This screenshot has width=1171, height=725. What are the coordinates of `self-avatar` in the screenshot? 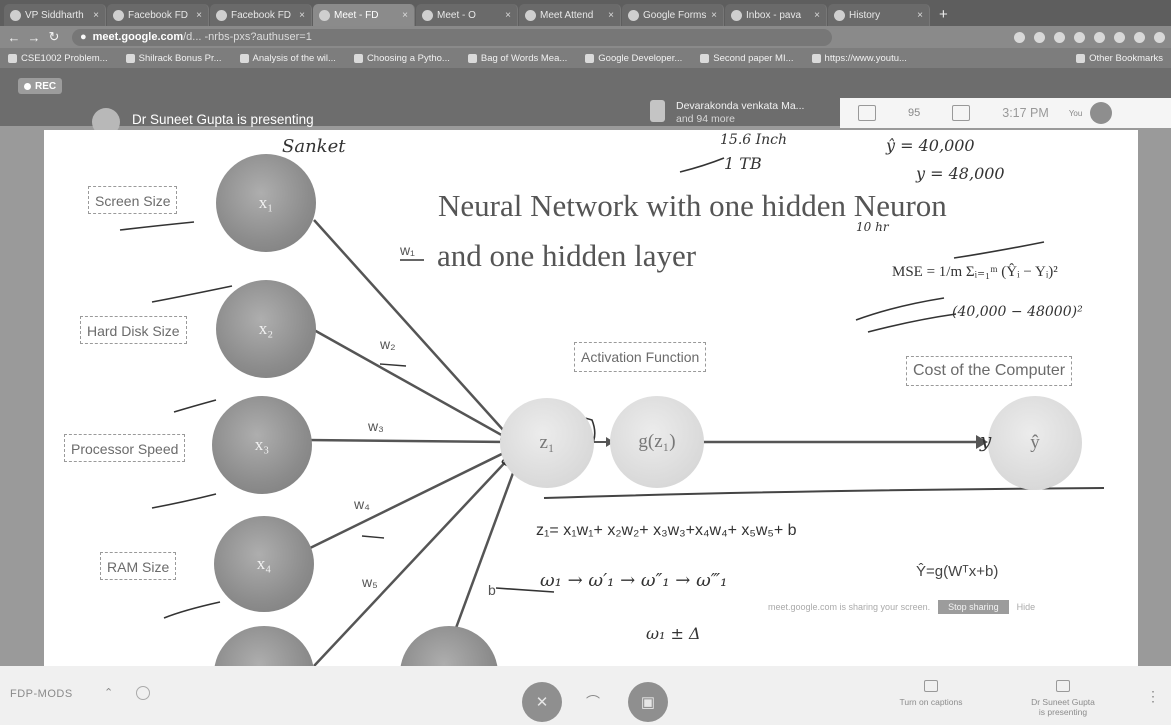 It's located at (1101, 113).